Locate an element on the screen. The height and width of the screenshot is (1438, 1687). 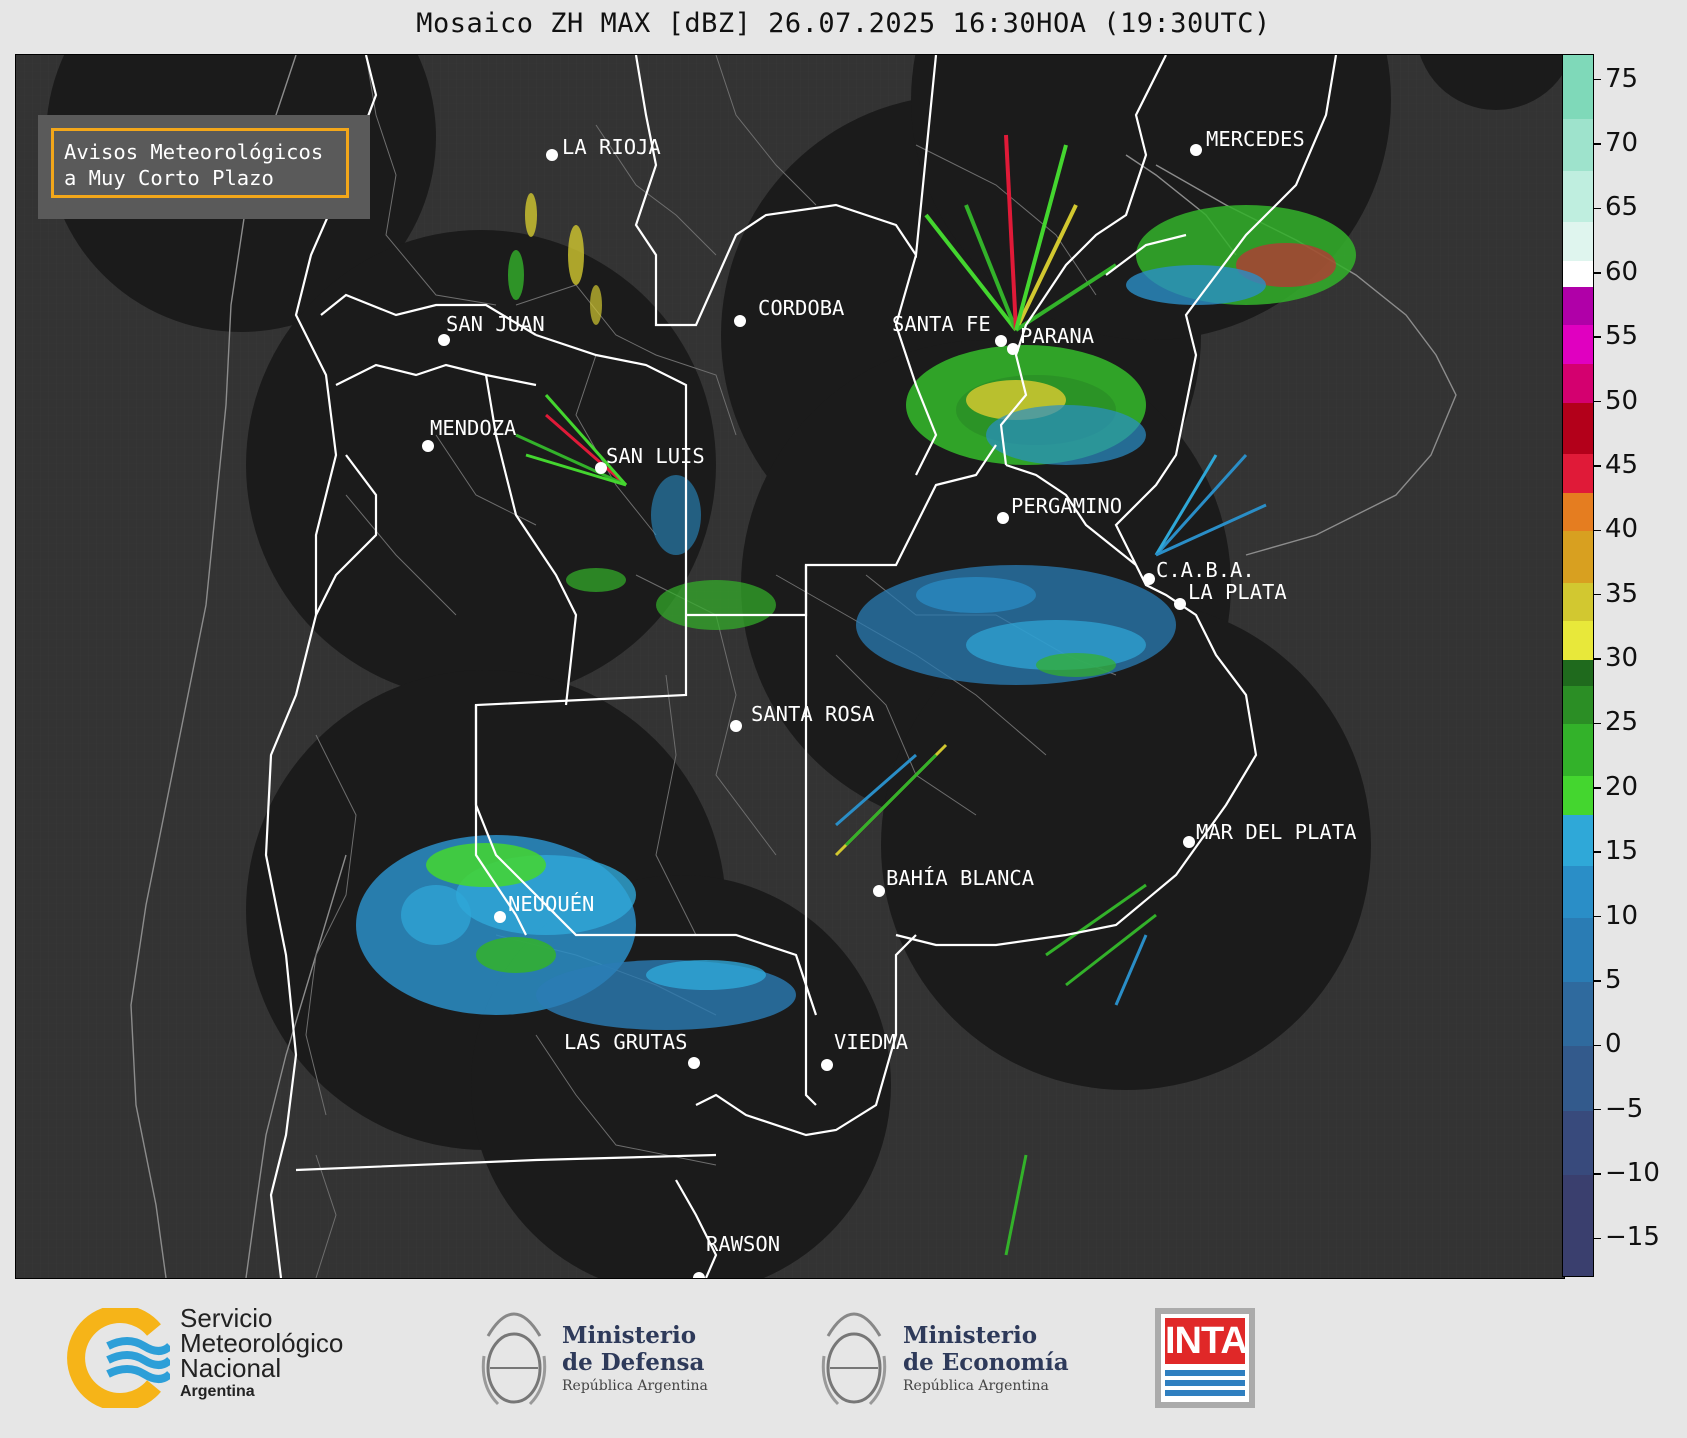
colorbar-tick-label: 35 is located at coordinates (1622, 593).